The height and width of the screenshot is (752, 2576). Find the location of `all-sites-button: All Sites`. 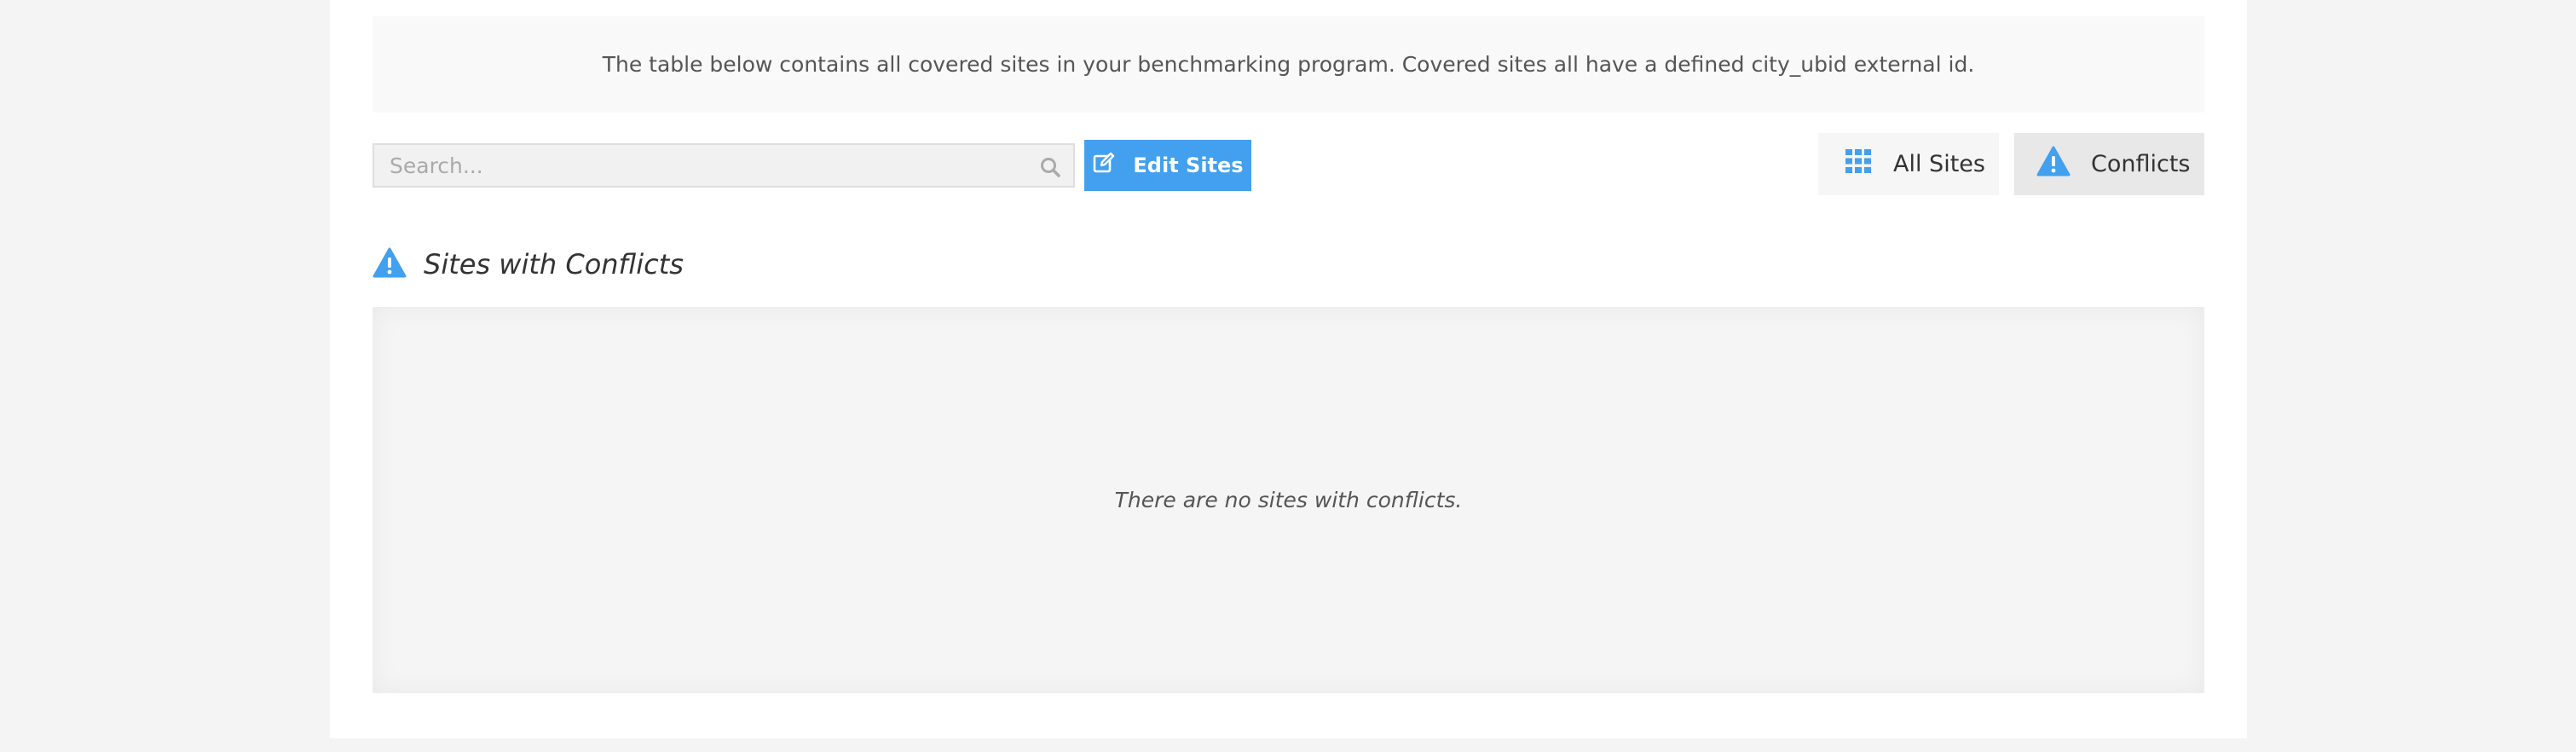

all-sites-button: All Sites is located at coordinates (1908, 164).